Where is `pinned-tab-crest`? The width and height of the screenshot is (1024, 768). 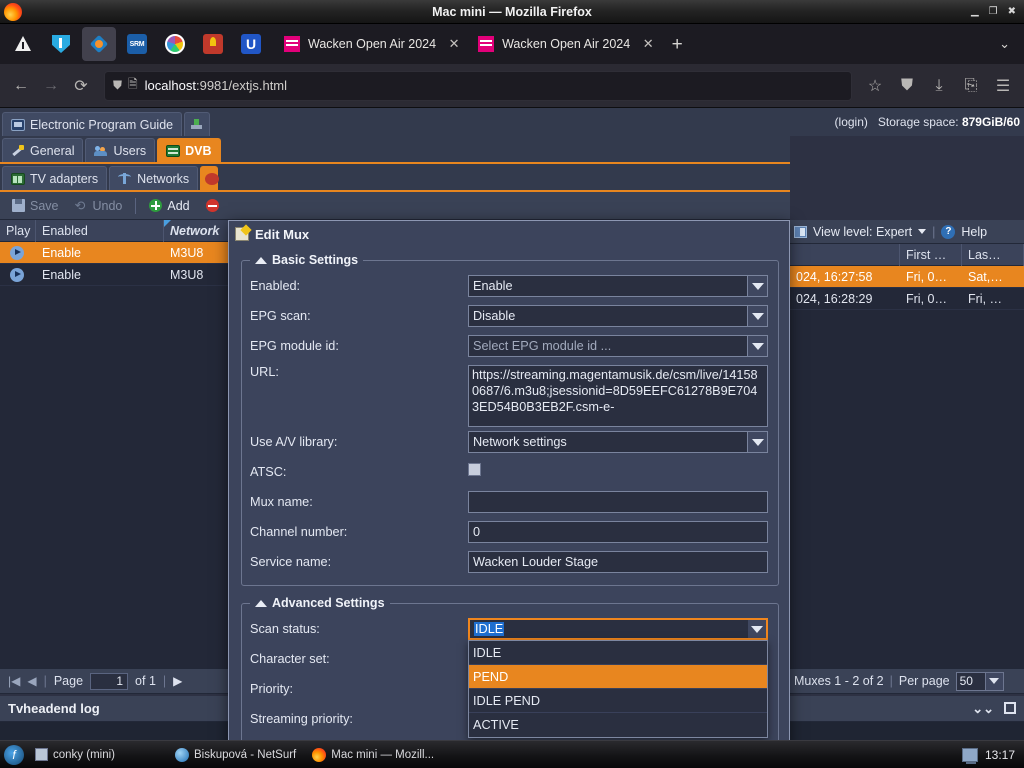 pinned-tab-crest is located at coordinates (213, 44).